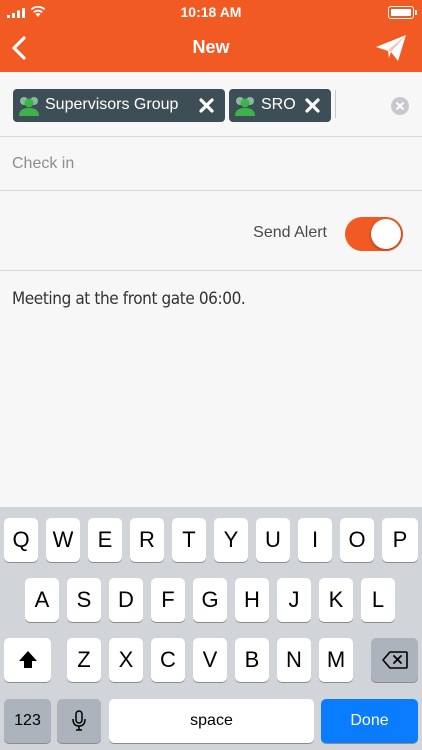 The image size is (422, 750). I want to click on key-l: L, so click(378, 600).